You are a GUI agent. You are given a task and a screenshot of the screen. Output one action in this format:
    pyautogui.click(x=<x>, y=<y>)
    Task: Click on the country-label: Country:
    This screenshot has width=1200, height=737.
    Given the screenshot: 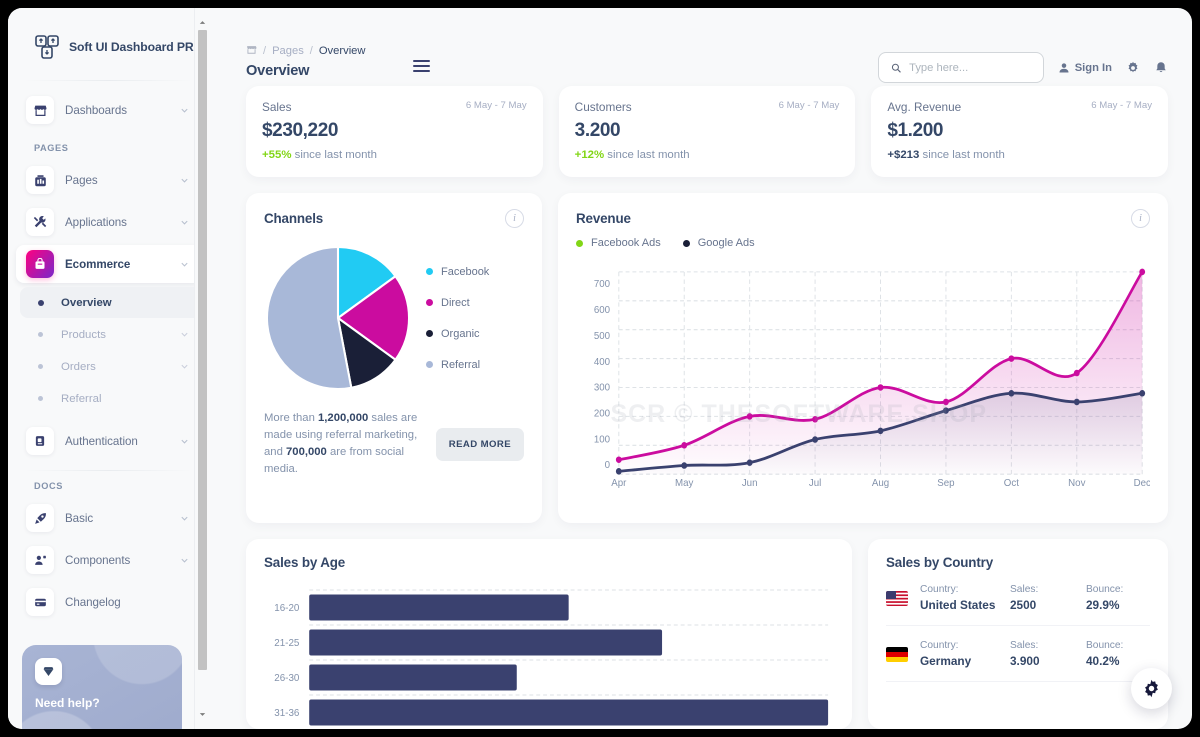 What is the action you would take?
    pyautogui.click(x=939, y=589)
    